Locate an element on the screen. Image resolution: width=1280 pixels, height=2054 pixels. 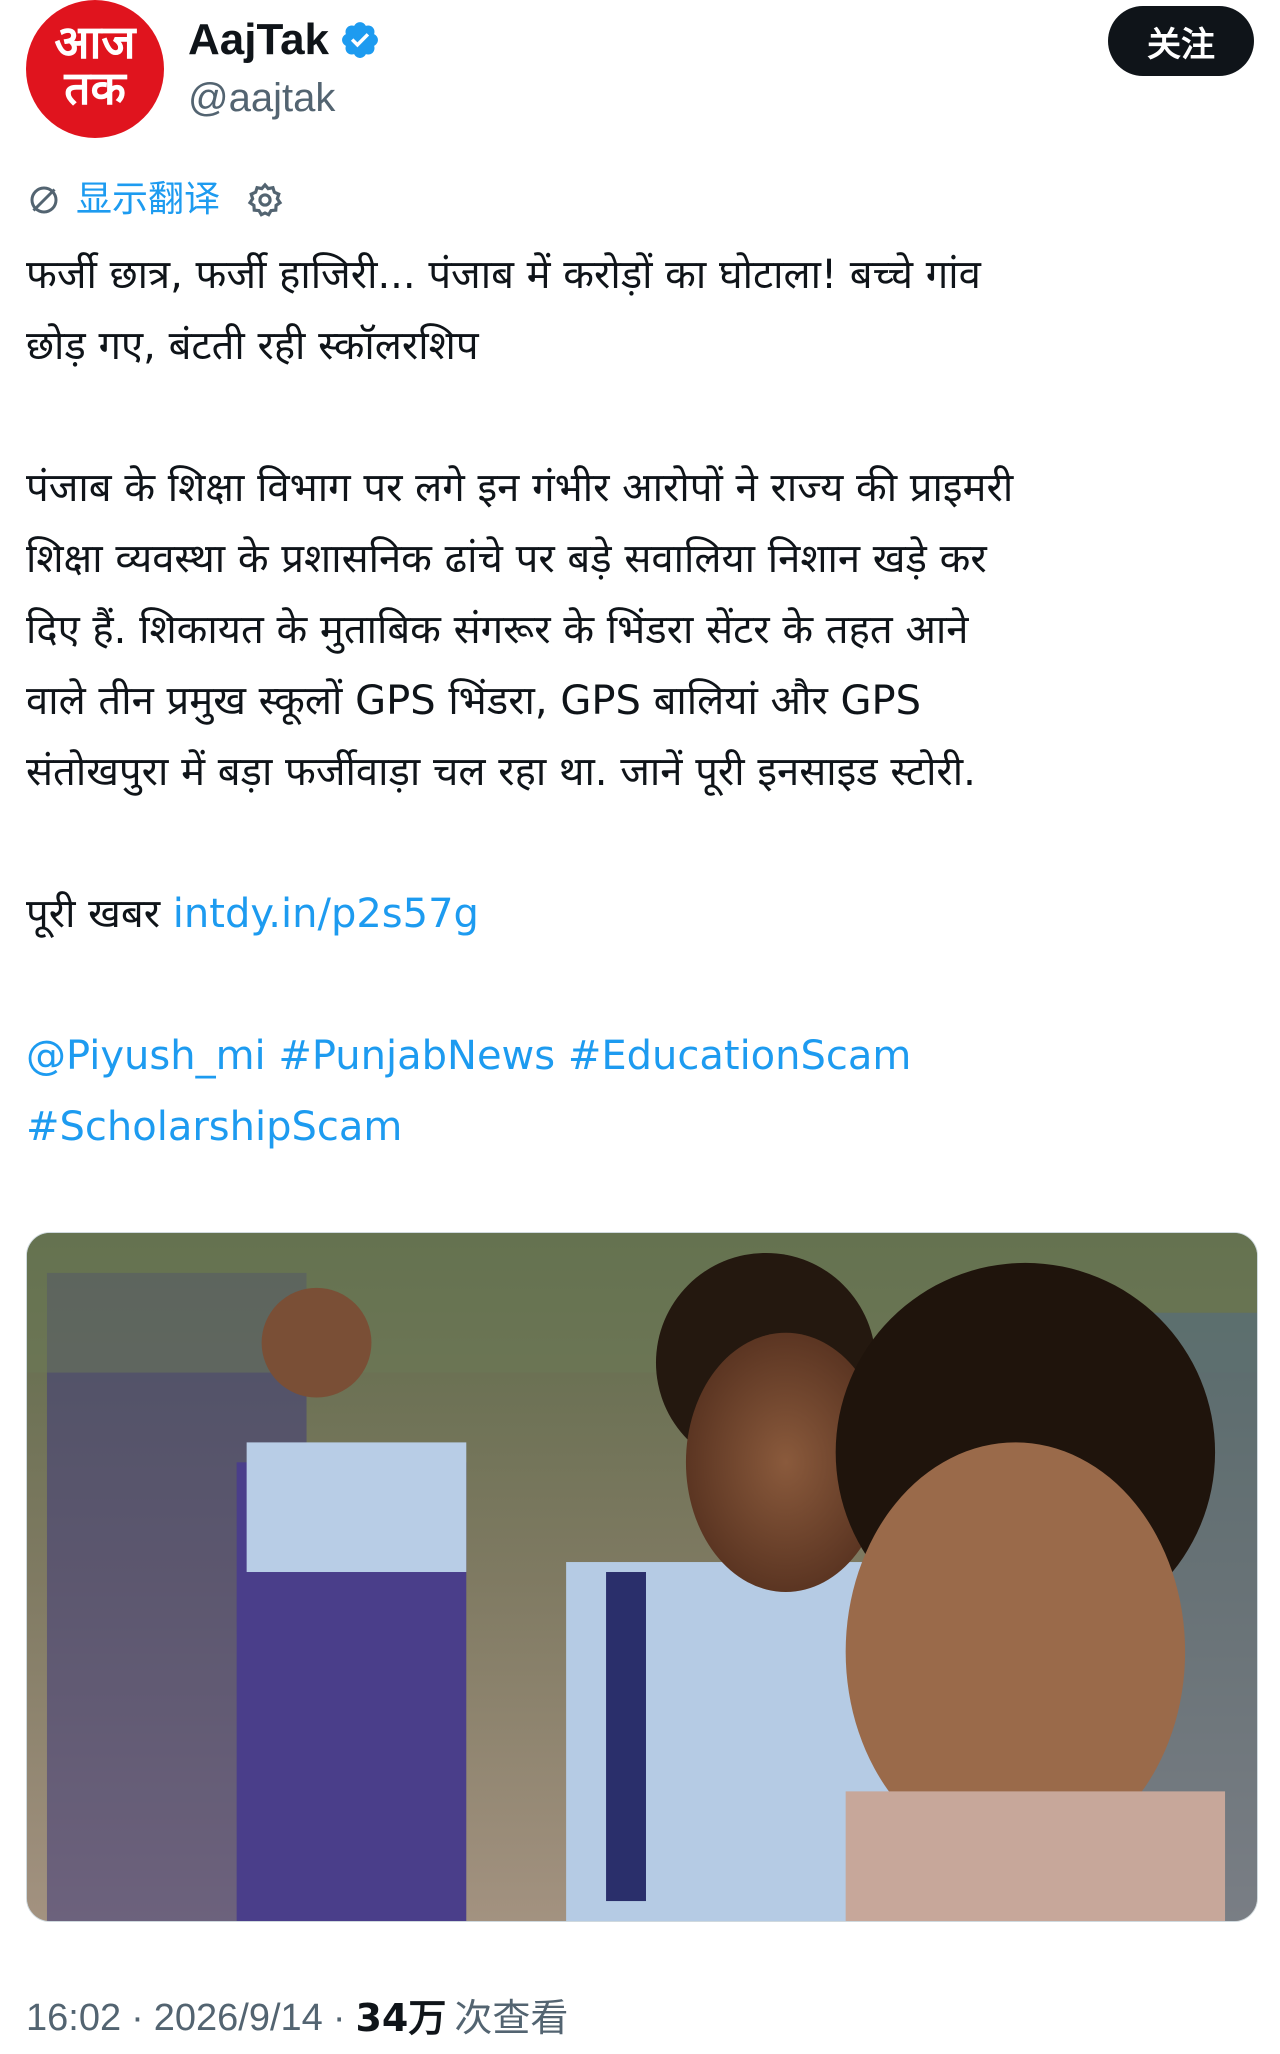
show-translation-link: 显示翻译 is located at coordinates (148, 200).